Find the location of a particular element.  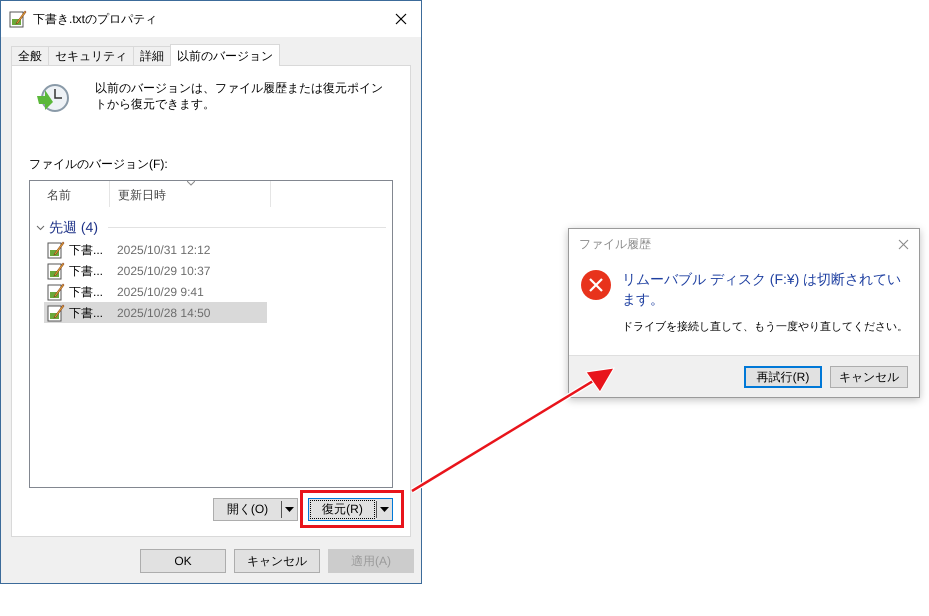

split-button: 開く(O) is located at coordinates (255, 509).